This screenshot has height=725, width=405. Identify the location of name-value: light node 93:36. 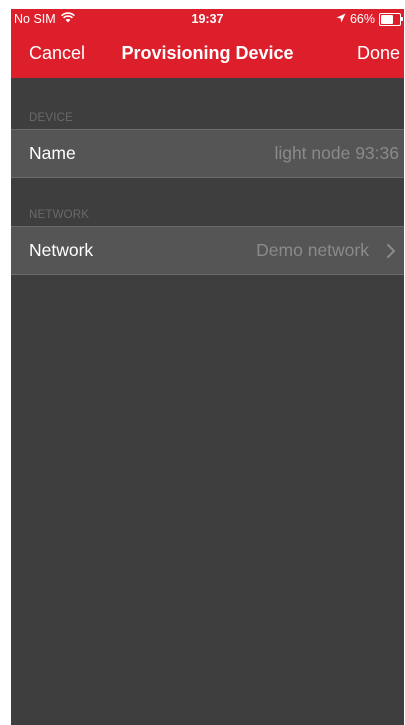
(336, 153).